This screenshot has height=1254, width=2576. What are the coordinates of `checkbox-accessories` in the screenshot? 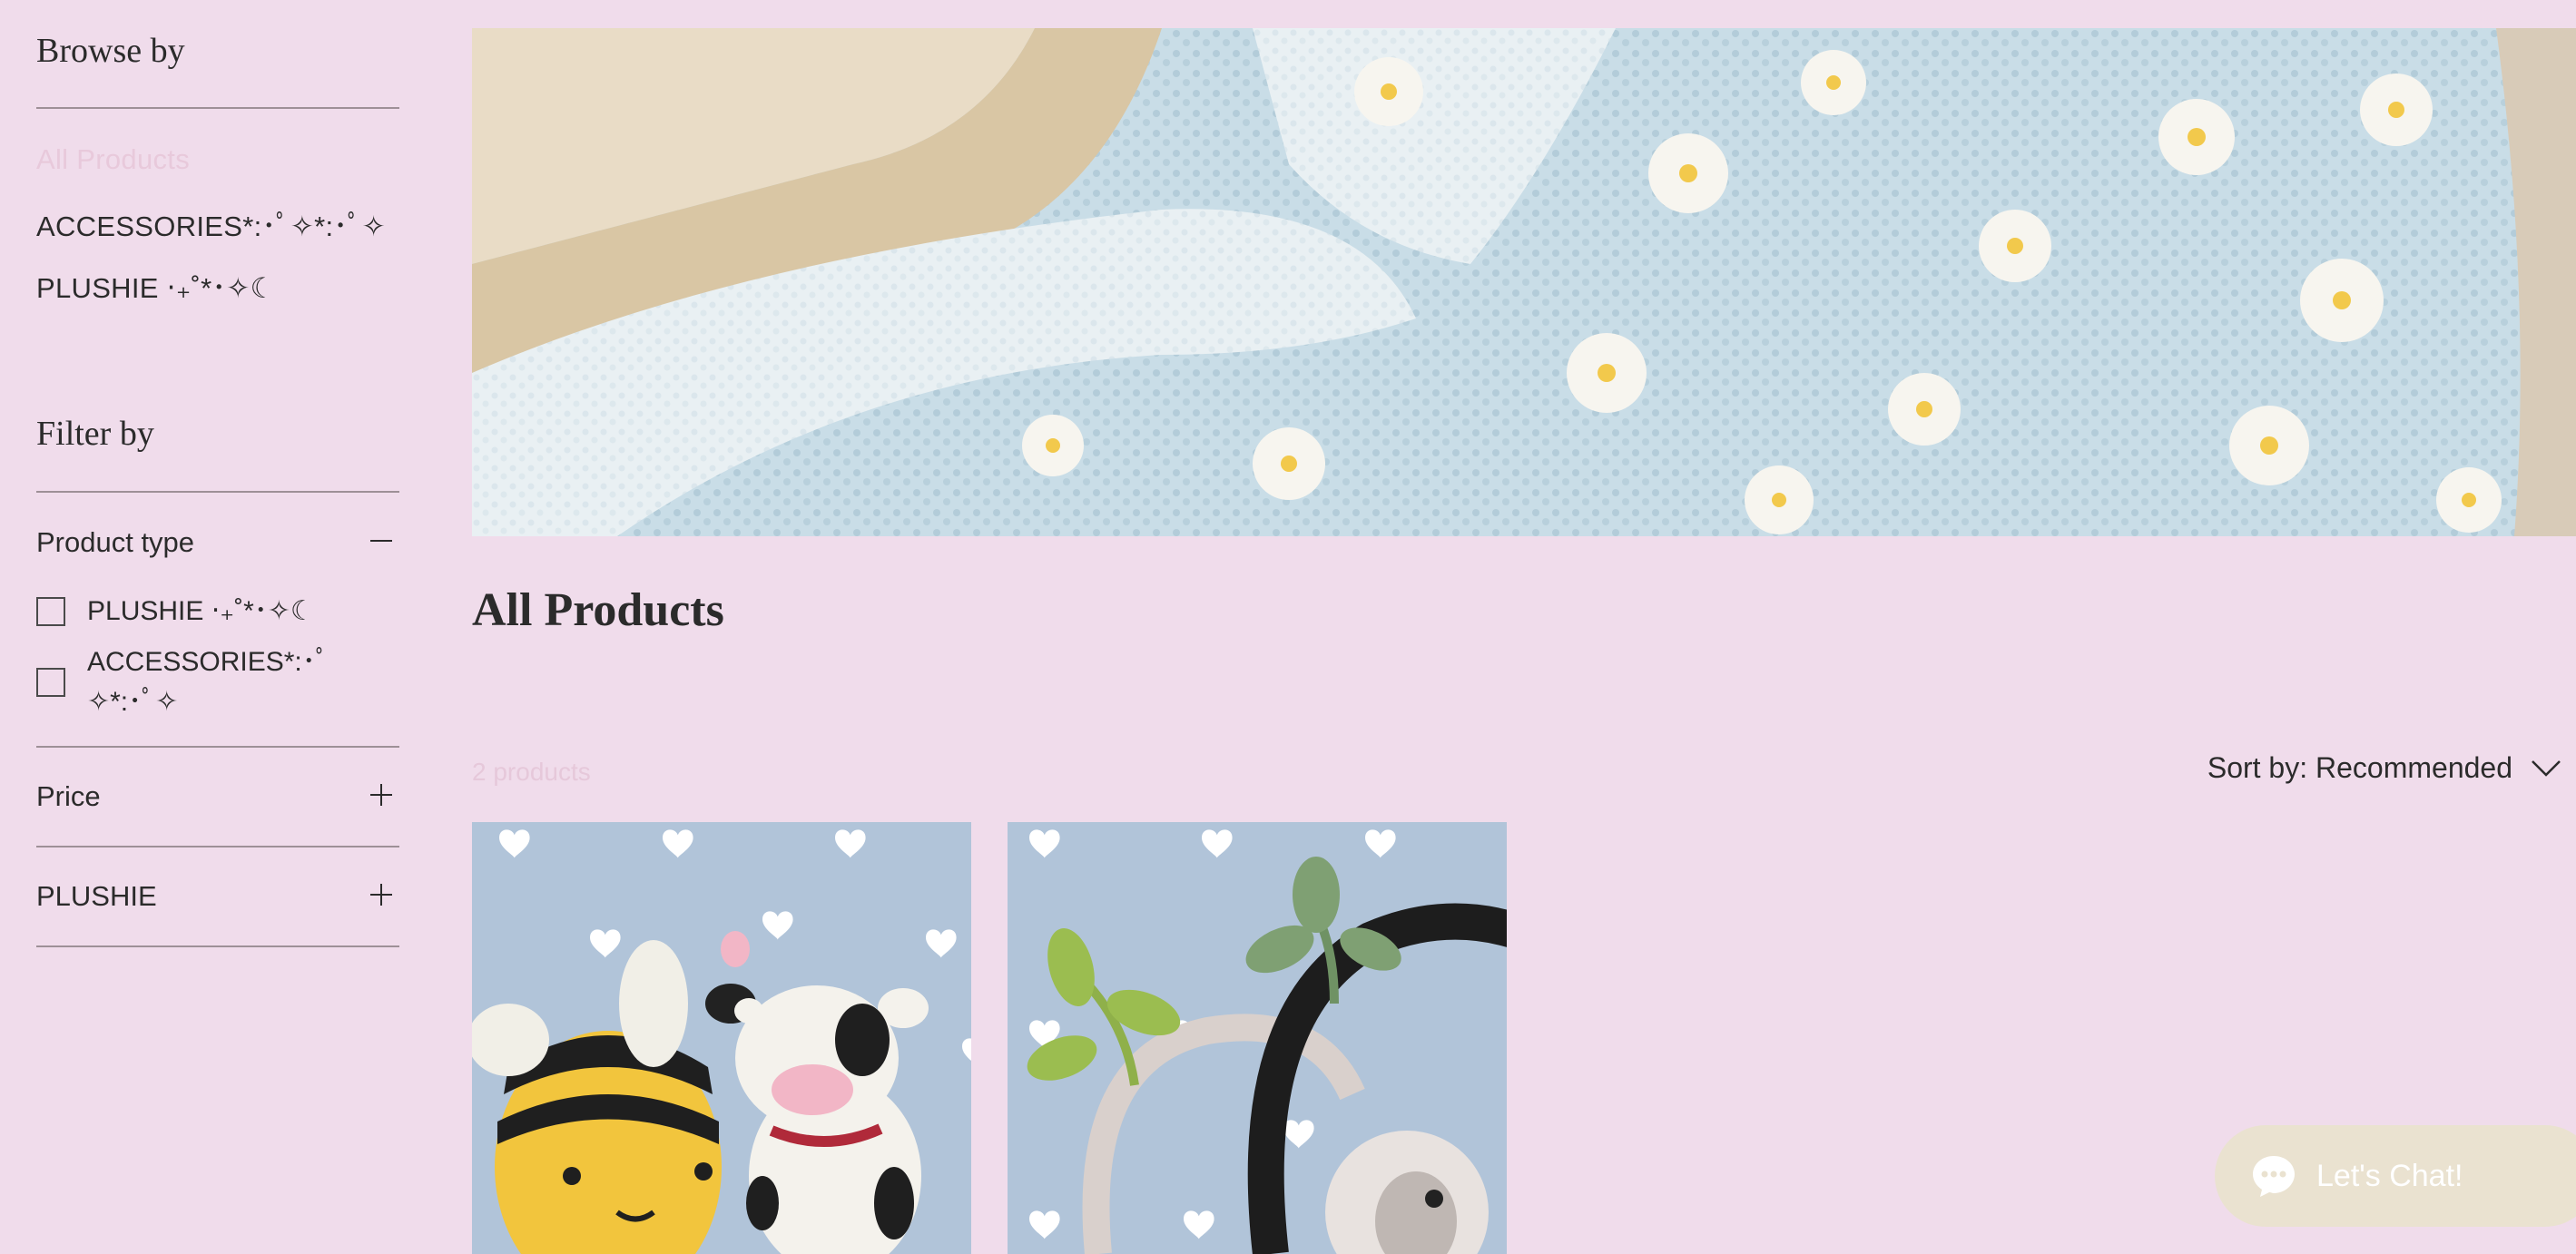 It's located at (50, 683).